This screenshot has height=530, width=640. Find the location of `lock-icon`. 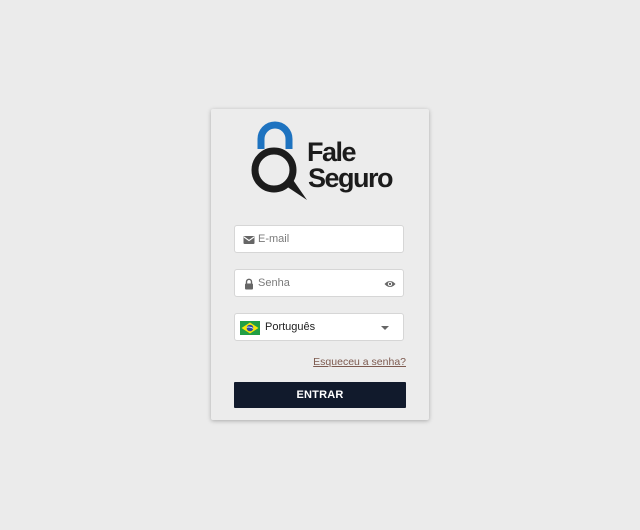

lock-icon is located at coordinates (249, 284).